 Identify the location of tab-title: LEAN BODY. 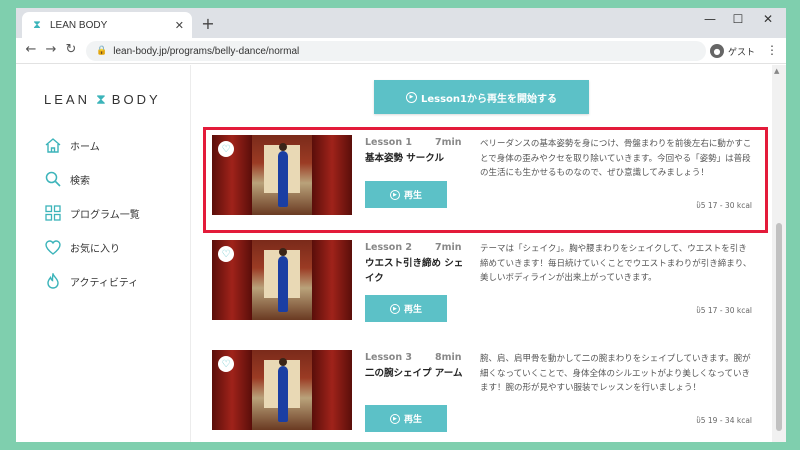
(79, 25).